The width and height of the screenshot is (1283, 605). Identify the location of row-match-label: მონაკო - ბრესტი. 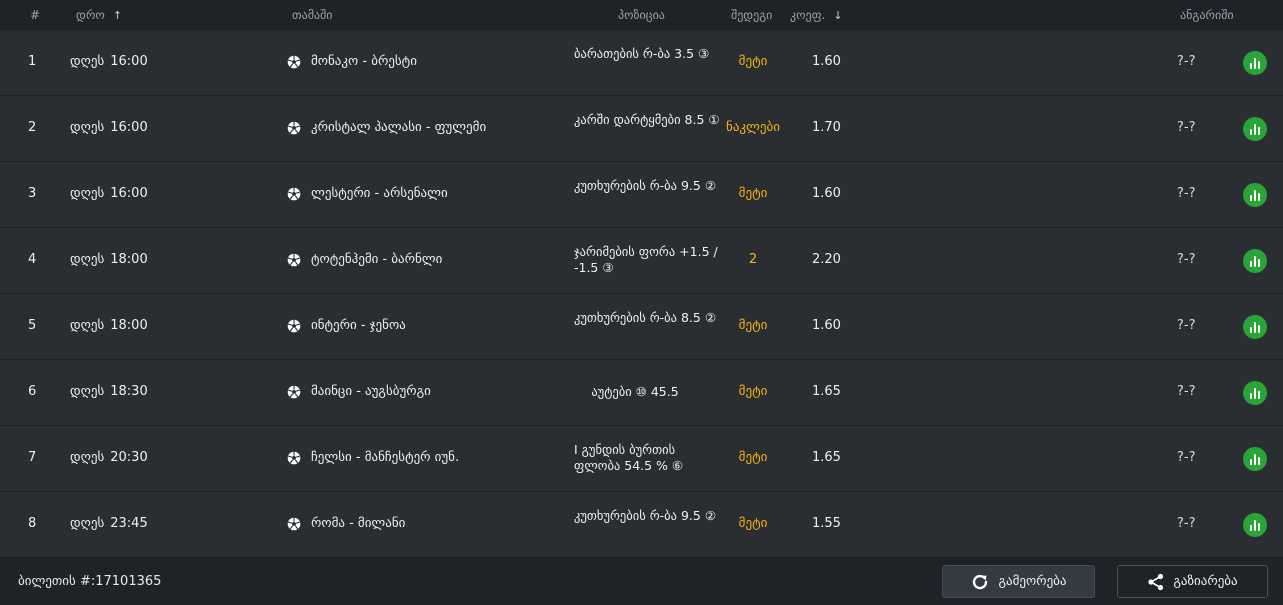
(364, 61).